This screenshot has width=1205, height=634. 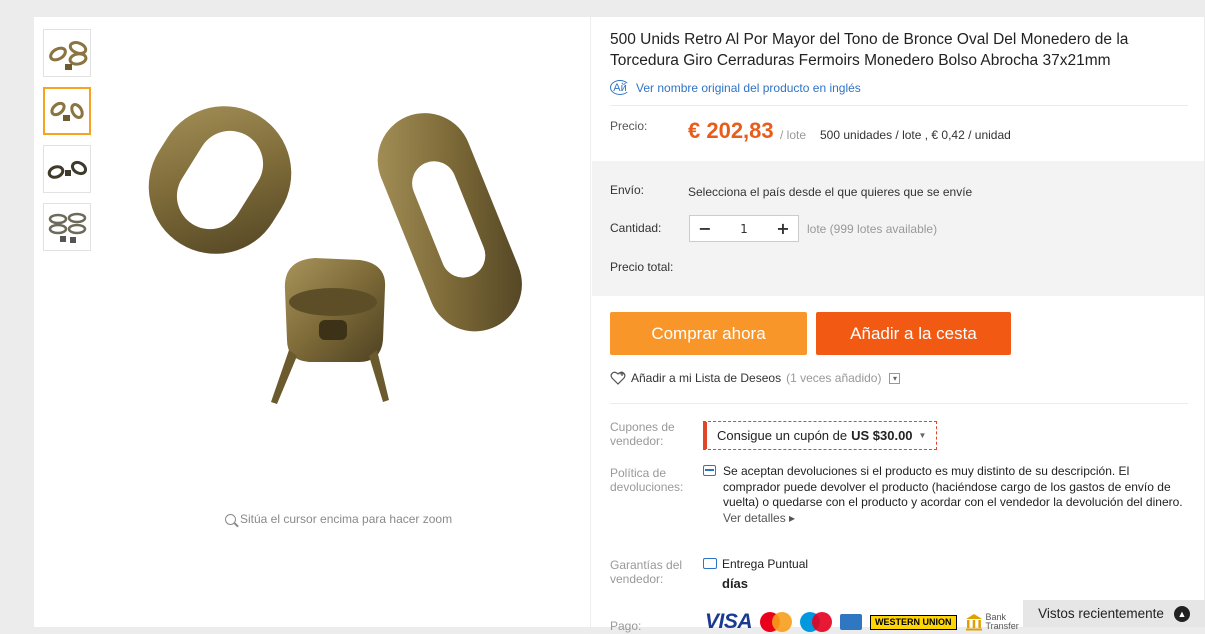 What do you see at coordinates (637, 579) in the screenshot?
I see `guarantee-label-line2: vendedor:` at bounding box center [637, 579].